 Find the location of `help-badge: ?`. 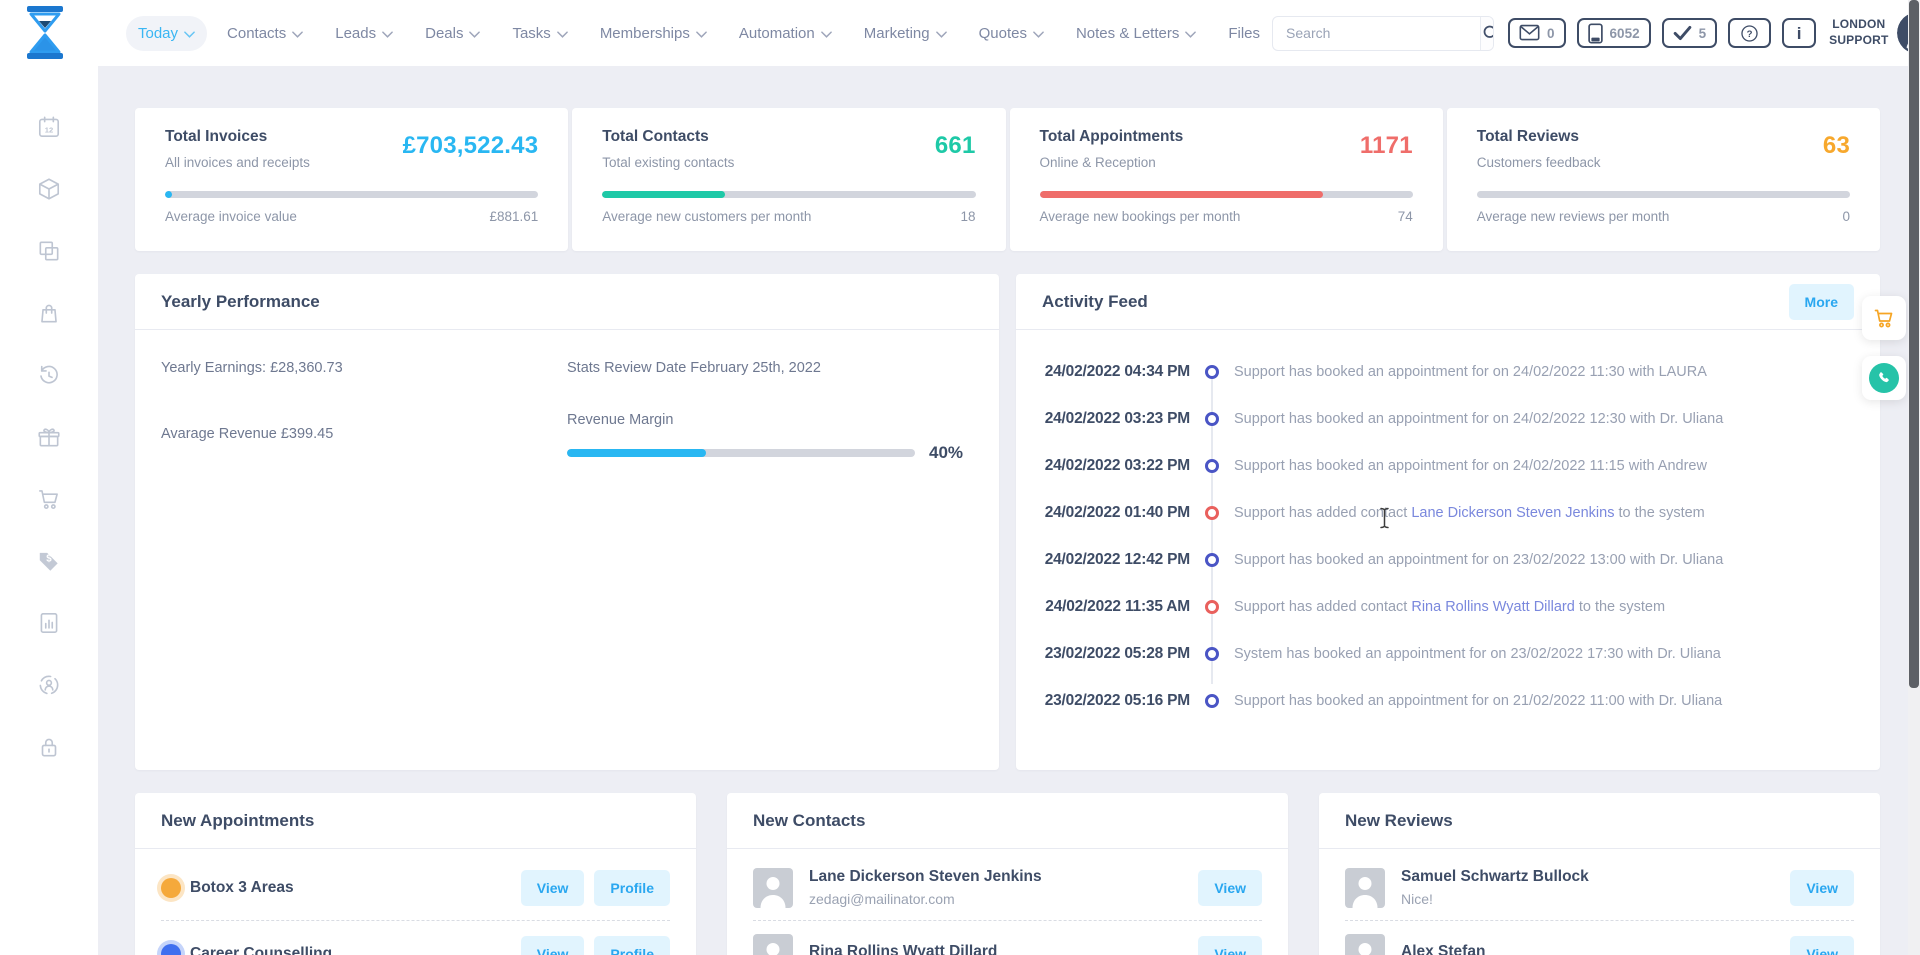

help-badge: ? is located at coordinates (1750, 33).